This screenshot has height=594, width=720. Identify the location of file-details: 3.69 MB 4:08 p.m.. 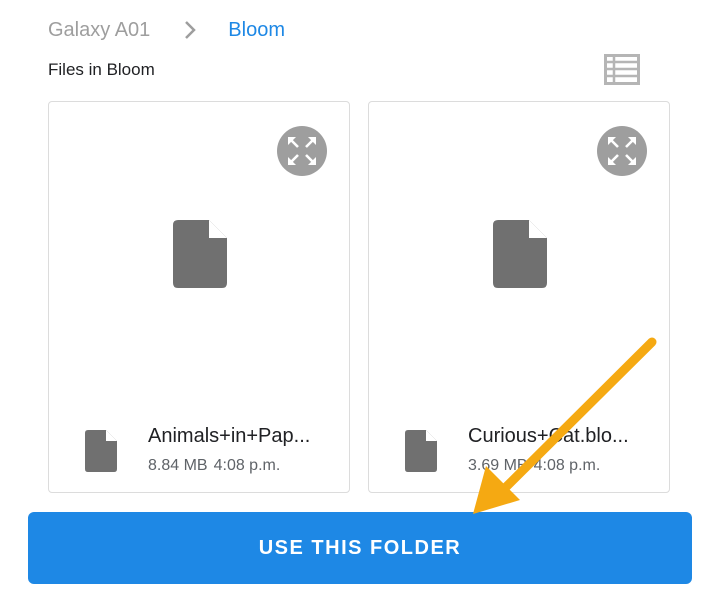
(534, 466).